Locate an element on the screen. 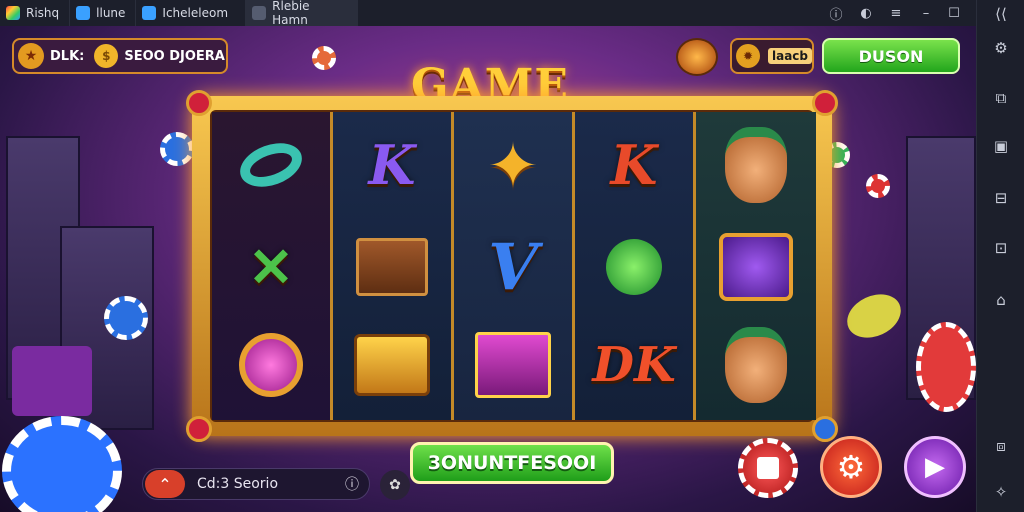 The height and width of the screenshot is (512, 1024). apk-install-icon: ⊟ is located at coordinates (1001, 198).